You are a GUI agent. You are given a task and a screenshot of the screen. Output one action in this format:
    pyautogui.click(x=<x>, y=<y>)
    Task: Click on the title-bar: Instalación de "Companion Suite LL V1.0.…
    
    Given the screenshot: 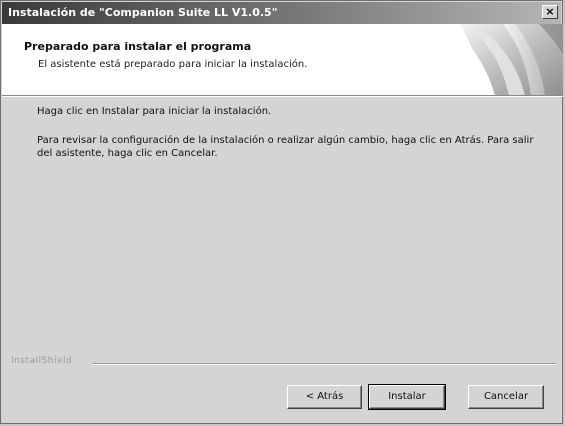 What is the action you would take?
    pyautogui.click(x=281, y=13)
    